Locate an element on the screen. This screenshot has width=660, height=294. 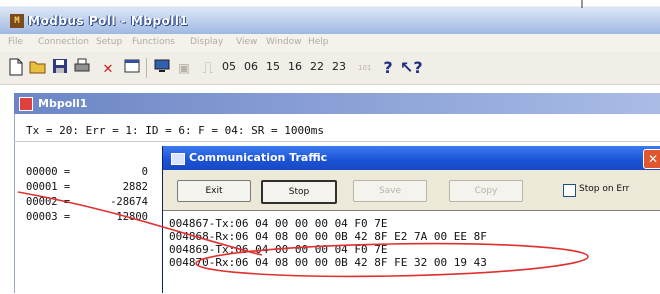
help-icon: ? is located at coordinates (388, 68).